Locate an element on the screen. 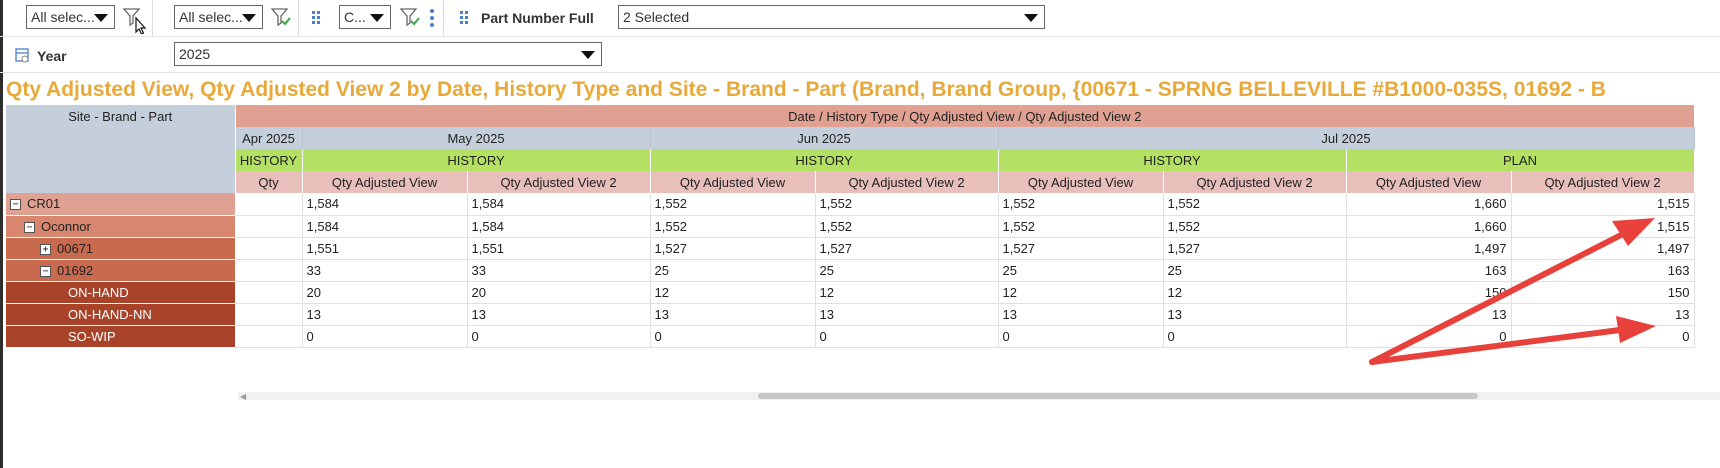 This screenshot has height=468, width=1720. horizontal-scrollbar: ◀ is located at coordinates (979, 396).